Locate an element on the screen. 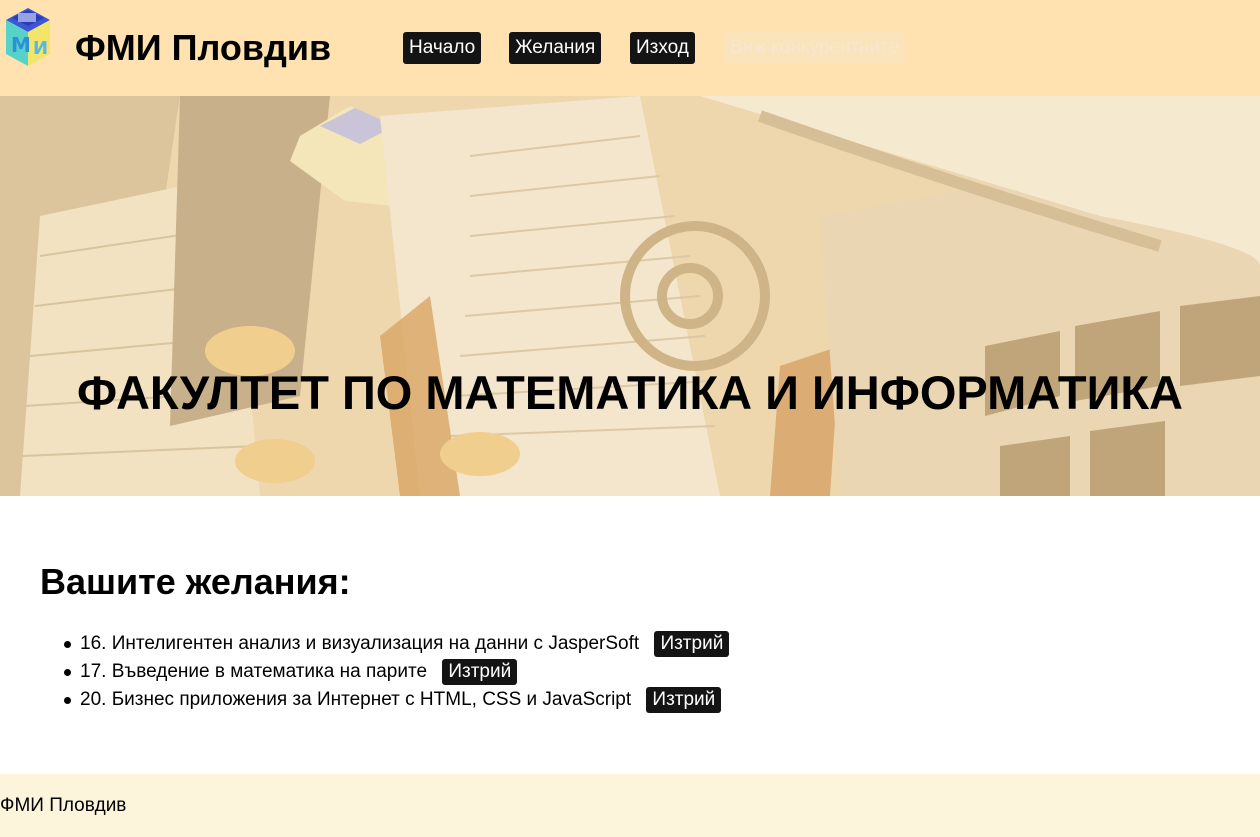 Image resolution: width=1260 pixels, height=837 pixels. wish-label: 17. Въведение в математика на парите is located at coordinates (254, 671).